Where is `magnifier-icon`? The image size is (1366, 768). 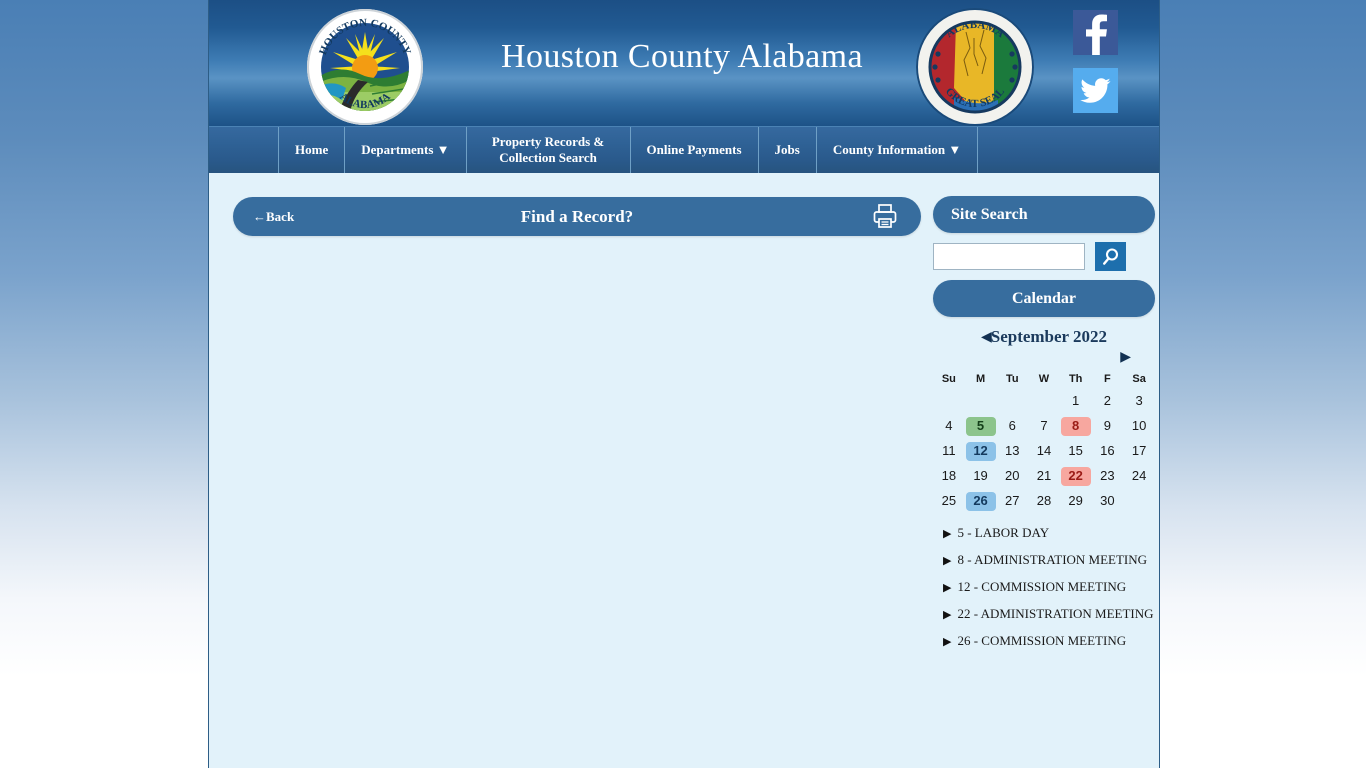
magnifier-icon is located at coordinates (1110, 256).